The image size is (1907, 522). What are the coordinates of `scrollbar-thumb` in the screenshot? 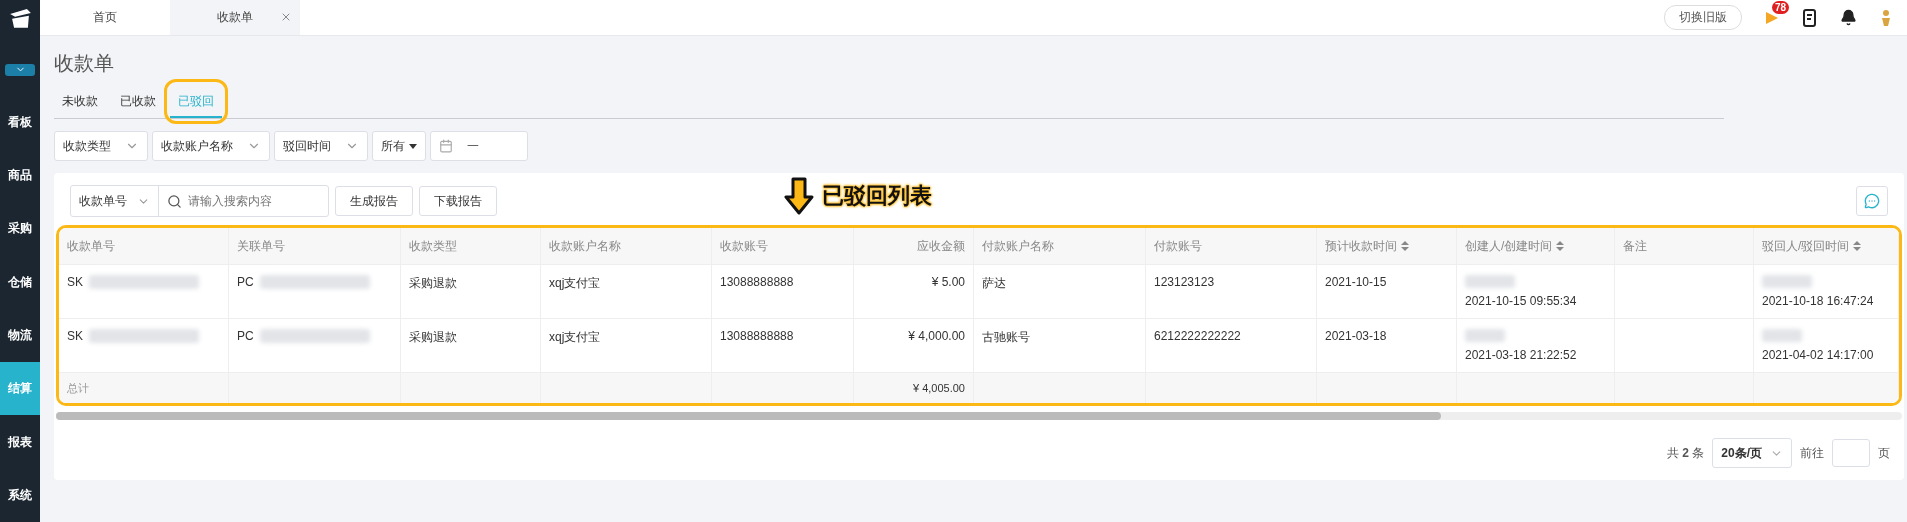 It's located at (748, 416).